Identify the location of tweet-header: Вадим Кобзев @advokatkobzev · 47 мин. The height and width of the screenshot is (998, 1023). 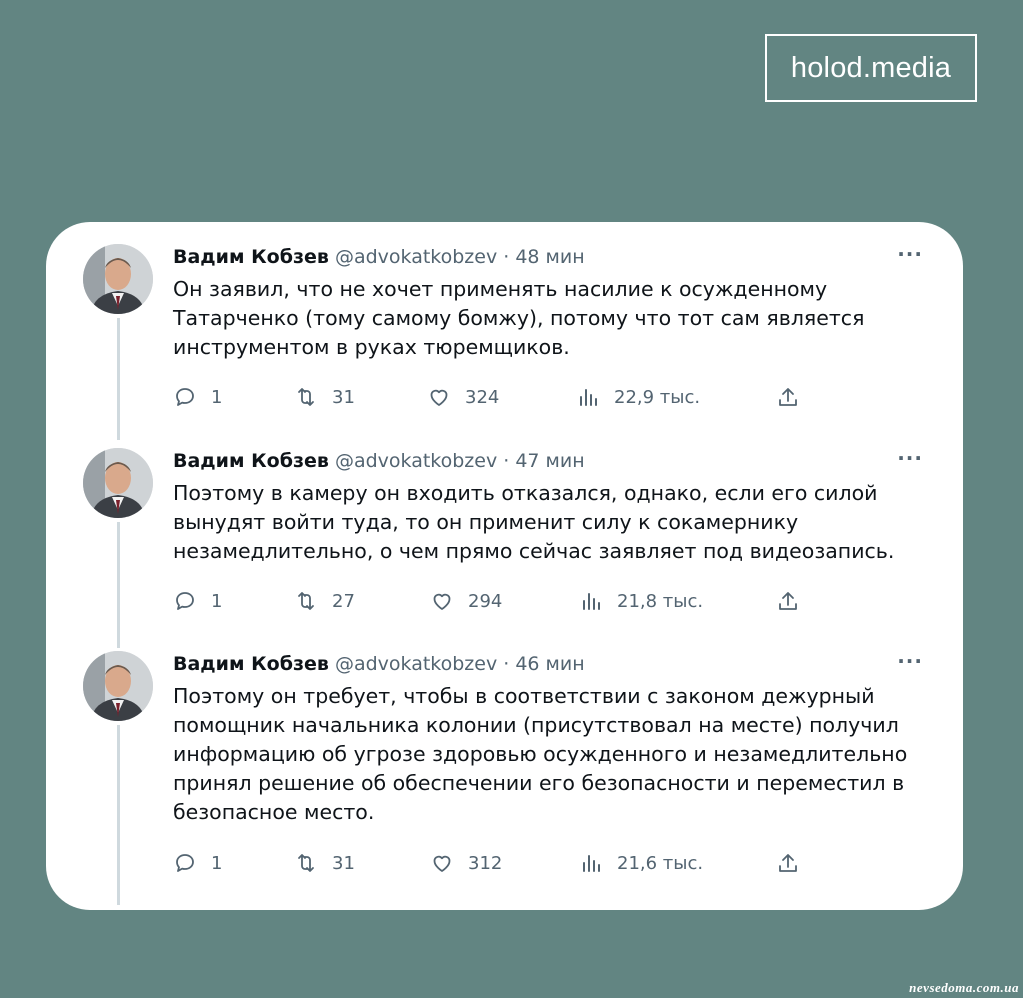
(548, 461).